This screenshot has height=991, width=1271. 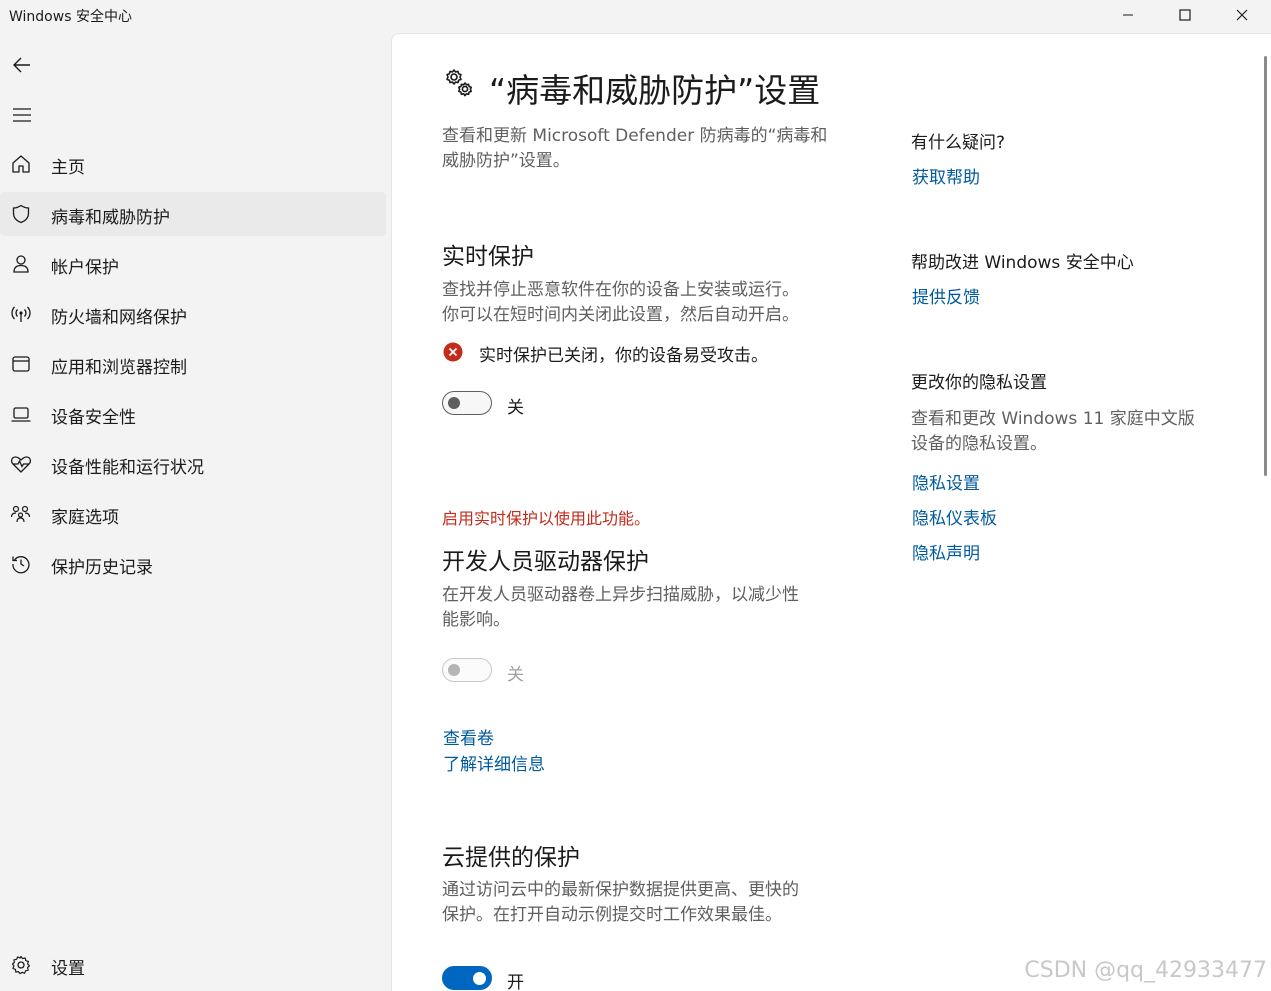 I want to click on sidebar-item-label: 设置, so click(x=68, y=969).